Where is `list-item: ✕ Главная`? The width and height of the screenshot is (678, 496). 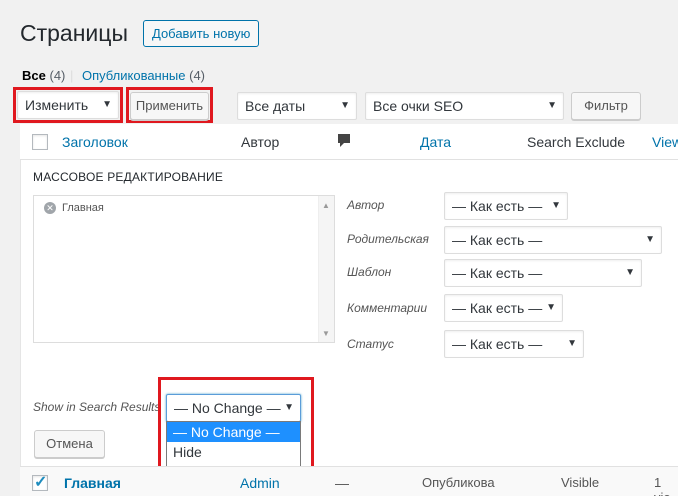 list-item: ✕ Главная is located at coordinates (74, 208).